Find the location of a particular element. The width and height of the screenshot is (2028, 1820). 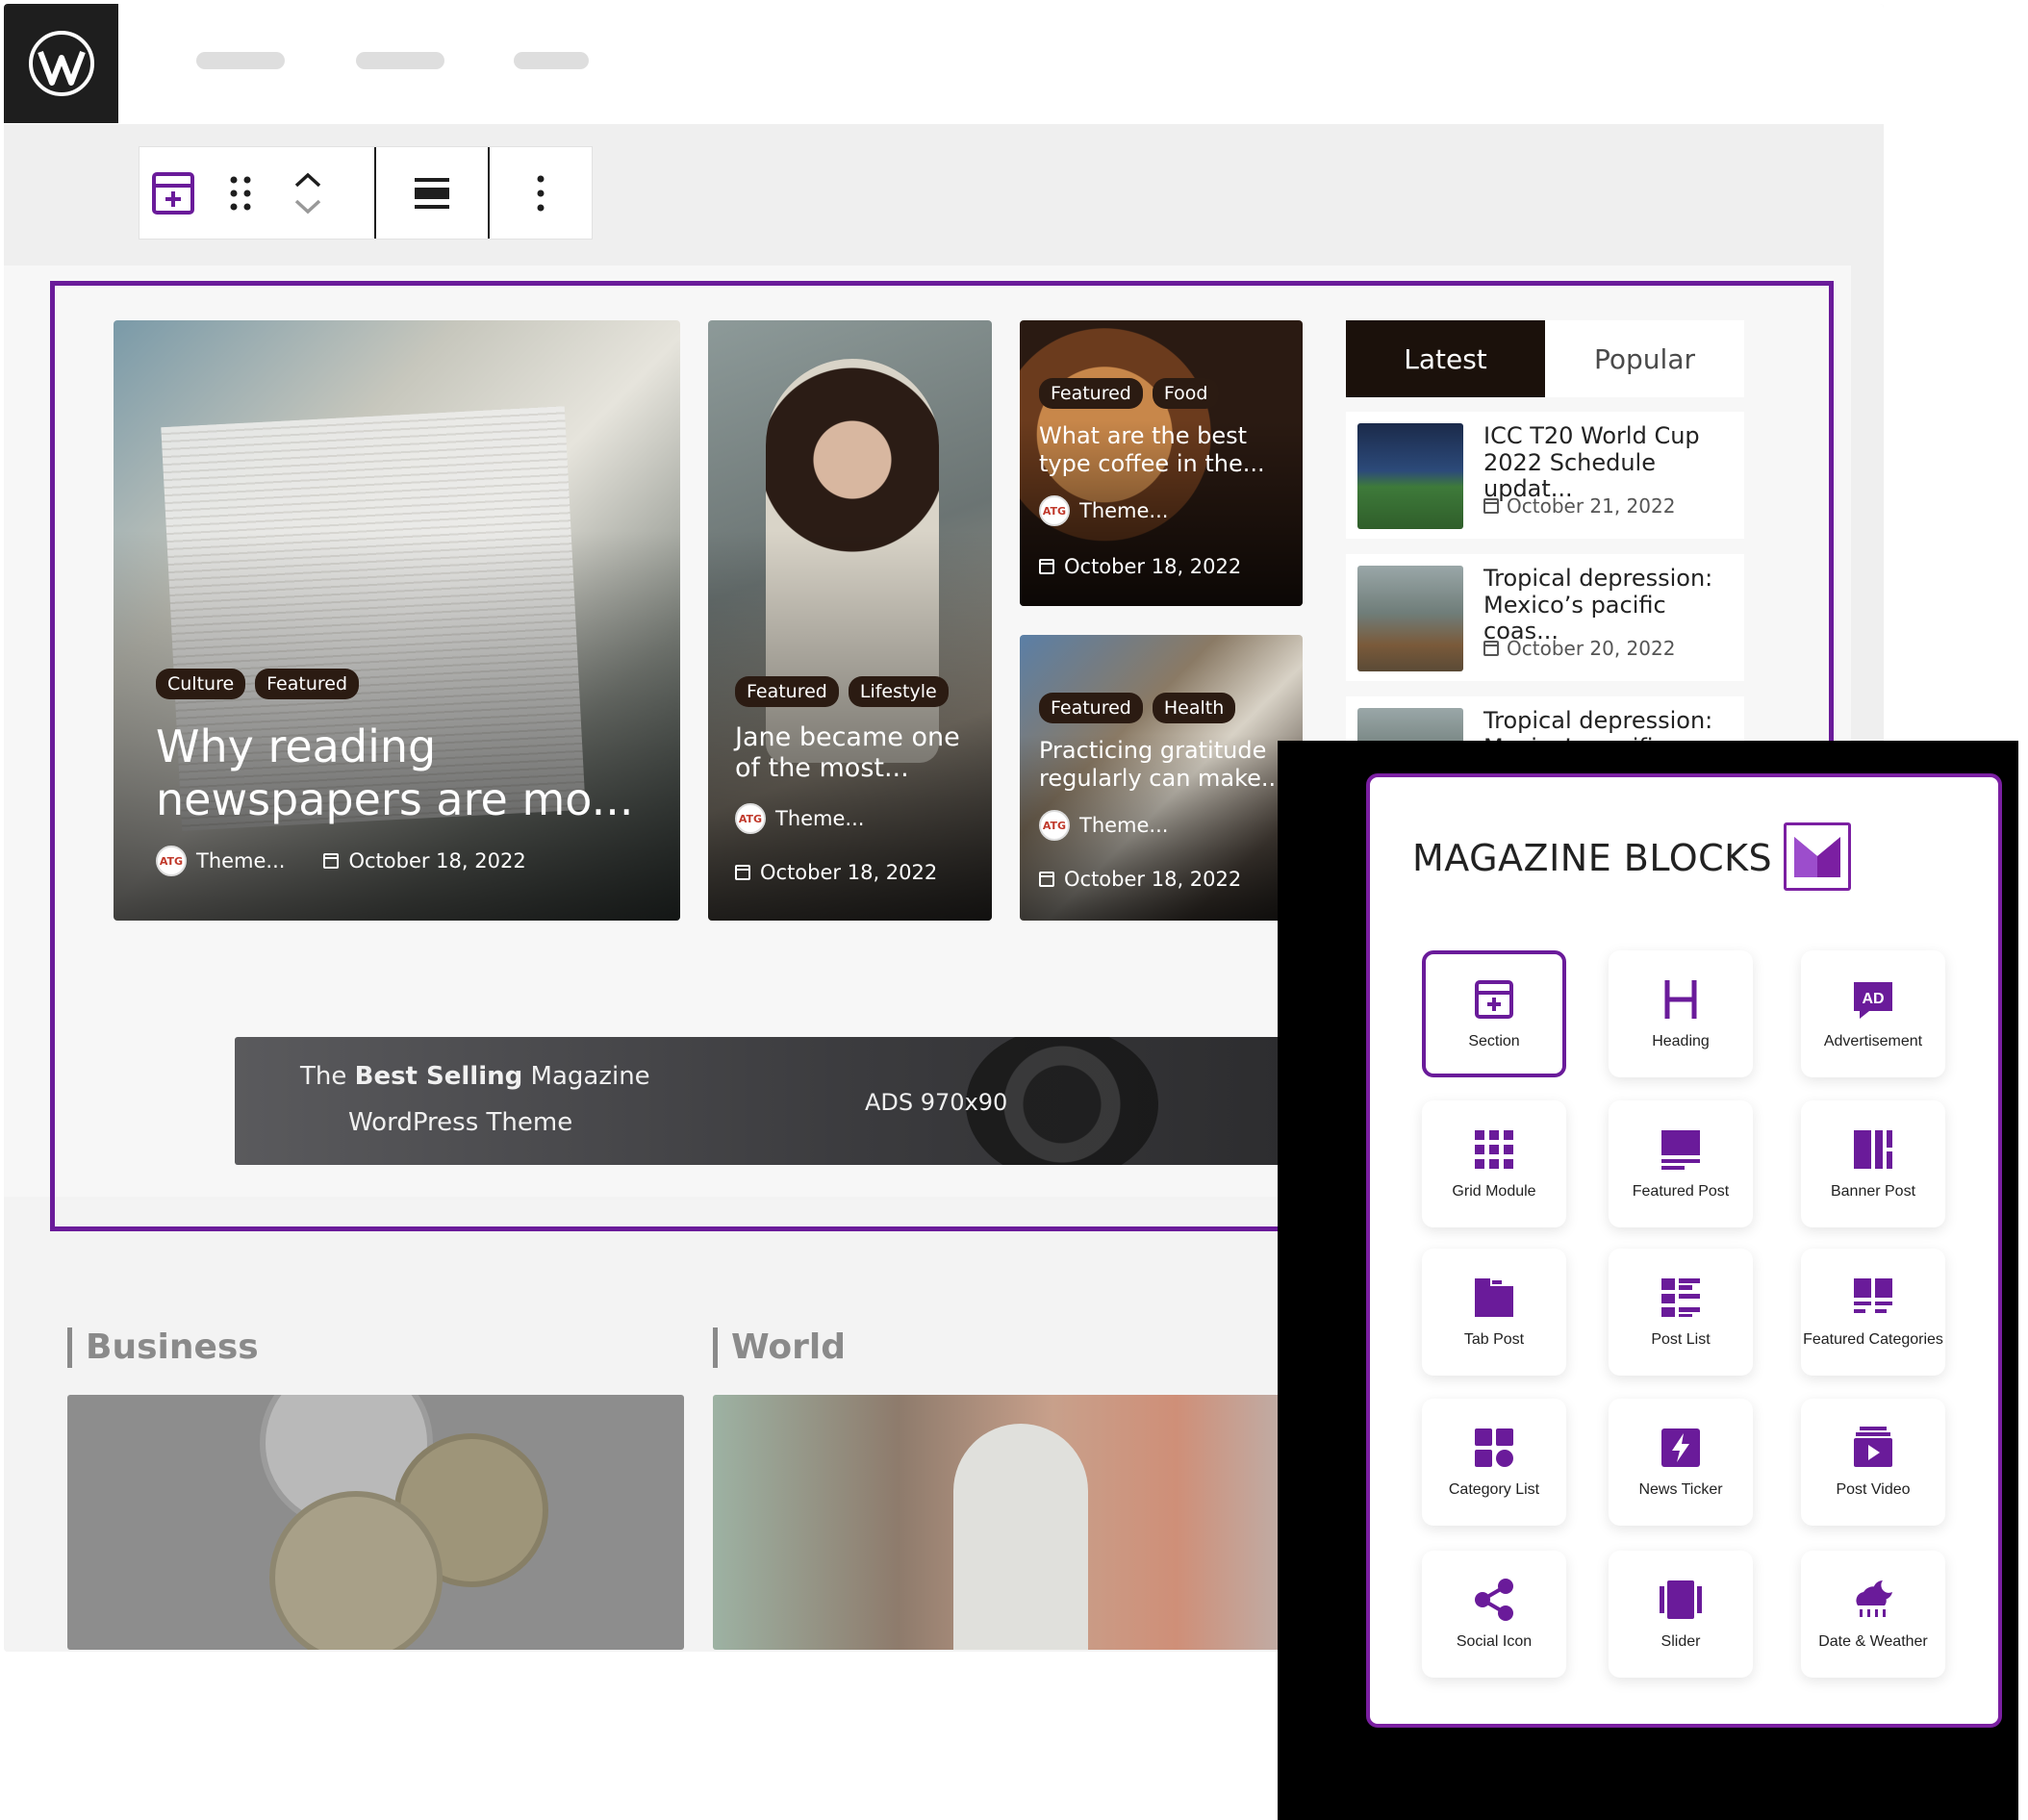

block-tile: Category List is located at coordinates (1494, 1462).